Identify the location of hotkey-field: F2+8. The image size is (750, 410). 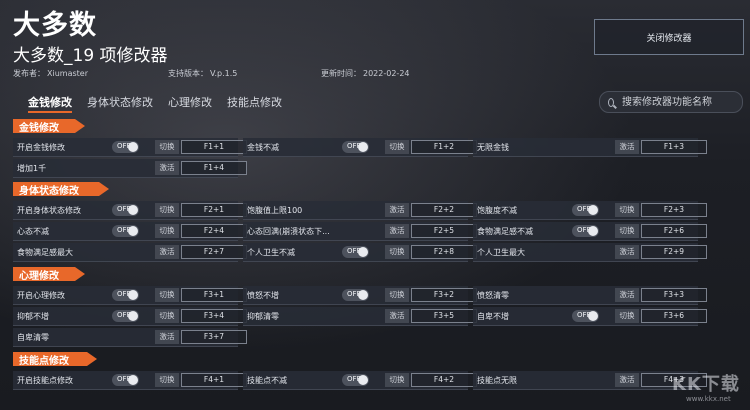
(444, 252).